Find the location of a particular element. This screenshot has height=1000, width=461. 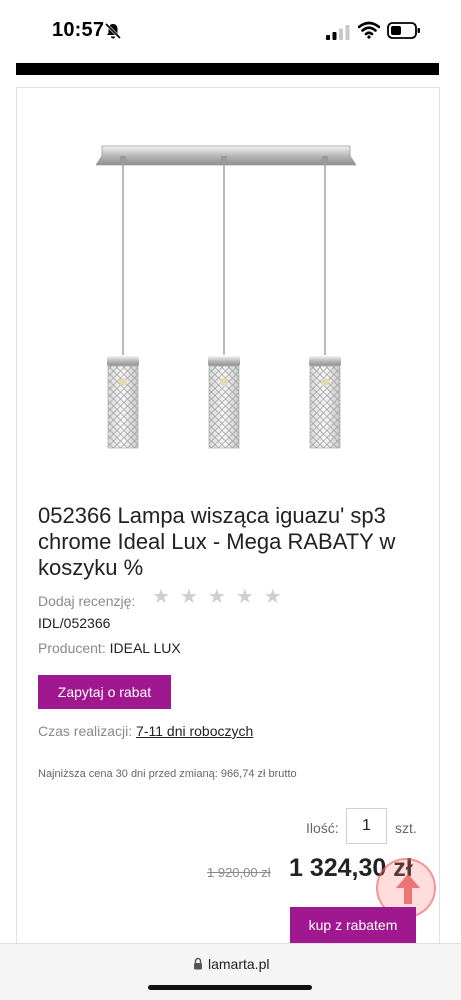

buy-with-discount-button: kup z rabatem is located at coordinates (353, 925).